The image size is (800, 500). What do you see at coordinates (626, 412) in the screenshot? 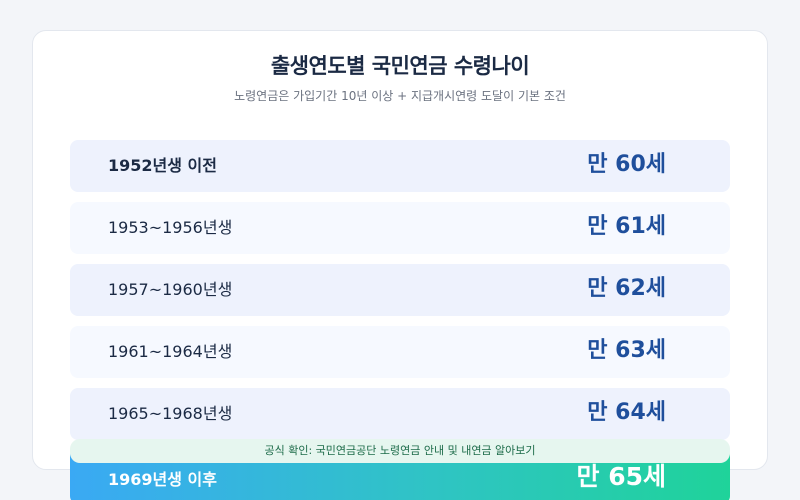
I see `pension-age-value: 만 64세` at bounding box center [626, 412].